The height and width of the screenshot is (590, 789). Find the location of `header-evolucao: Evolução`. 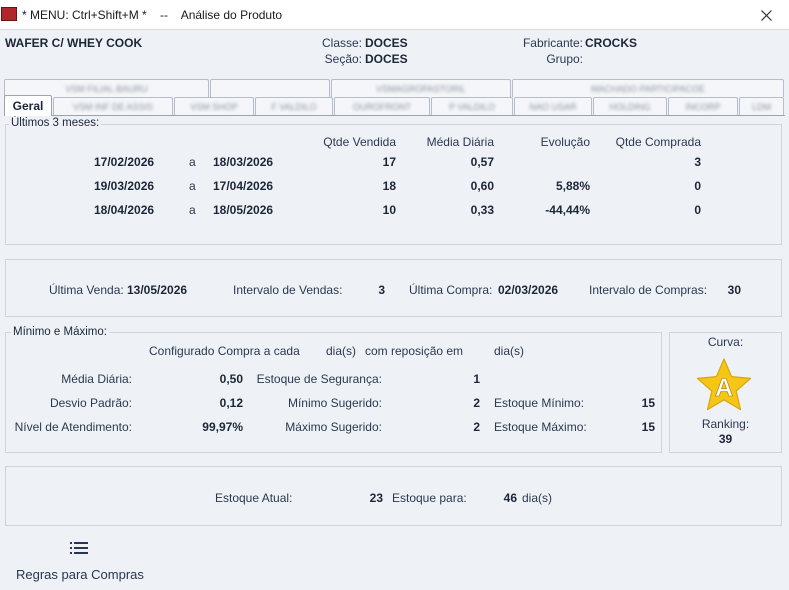

header-evolucao: Evolução is located at coordinates (565, 142).